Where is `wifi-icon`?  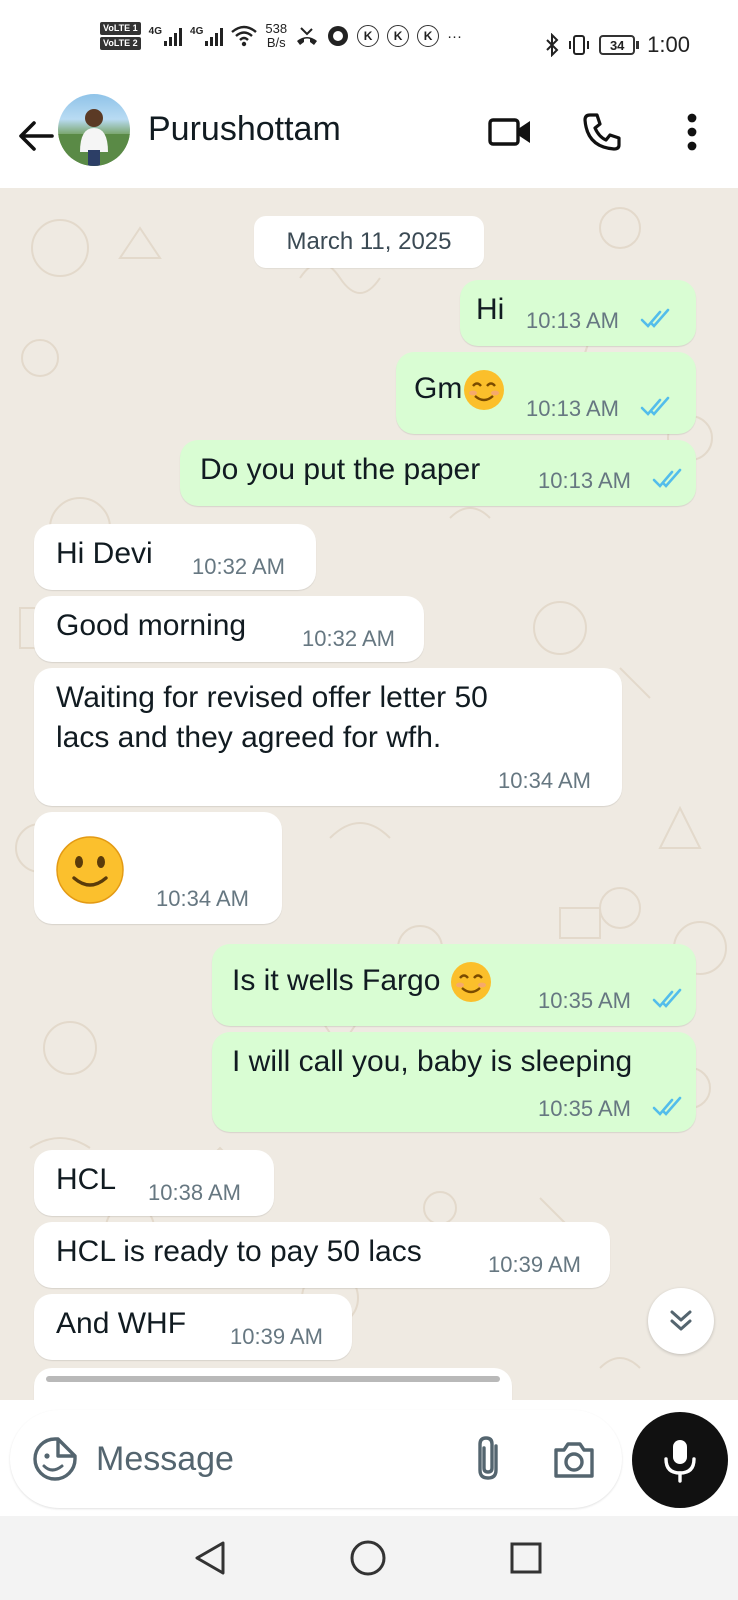 wifi-icon is located at coordinates (244, 36).